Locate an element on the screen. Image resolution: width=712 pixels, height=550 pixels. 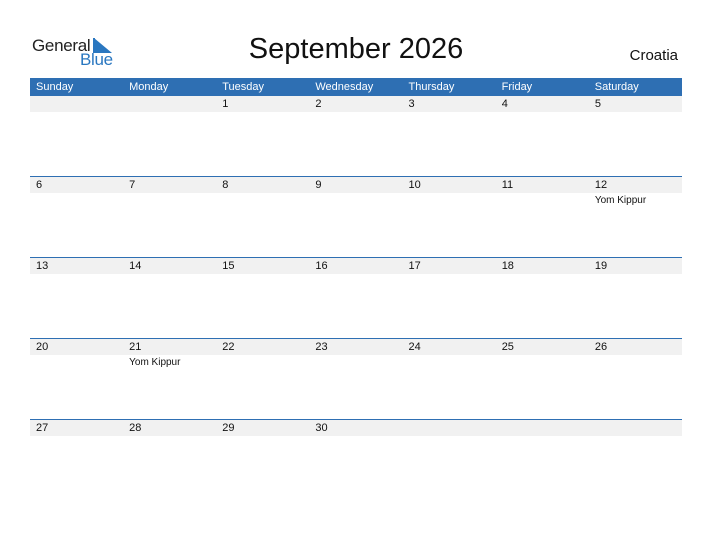
weekday-tuesday: Tuesday is located at coordinates (243, 87).